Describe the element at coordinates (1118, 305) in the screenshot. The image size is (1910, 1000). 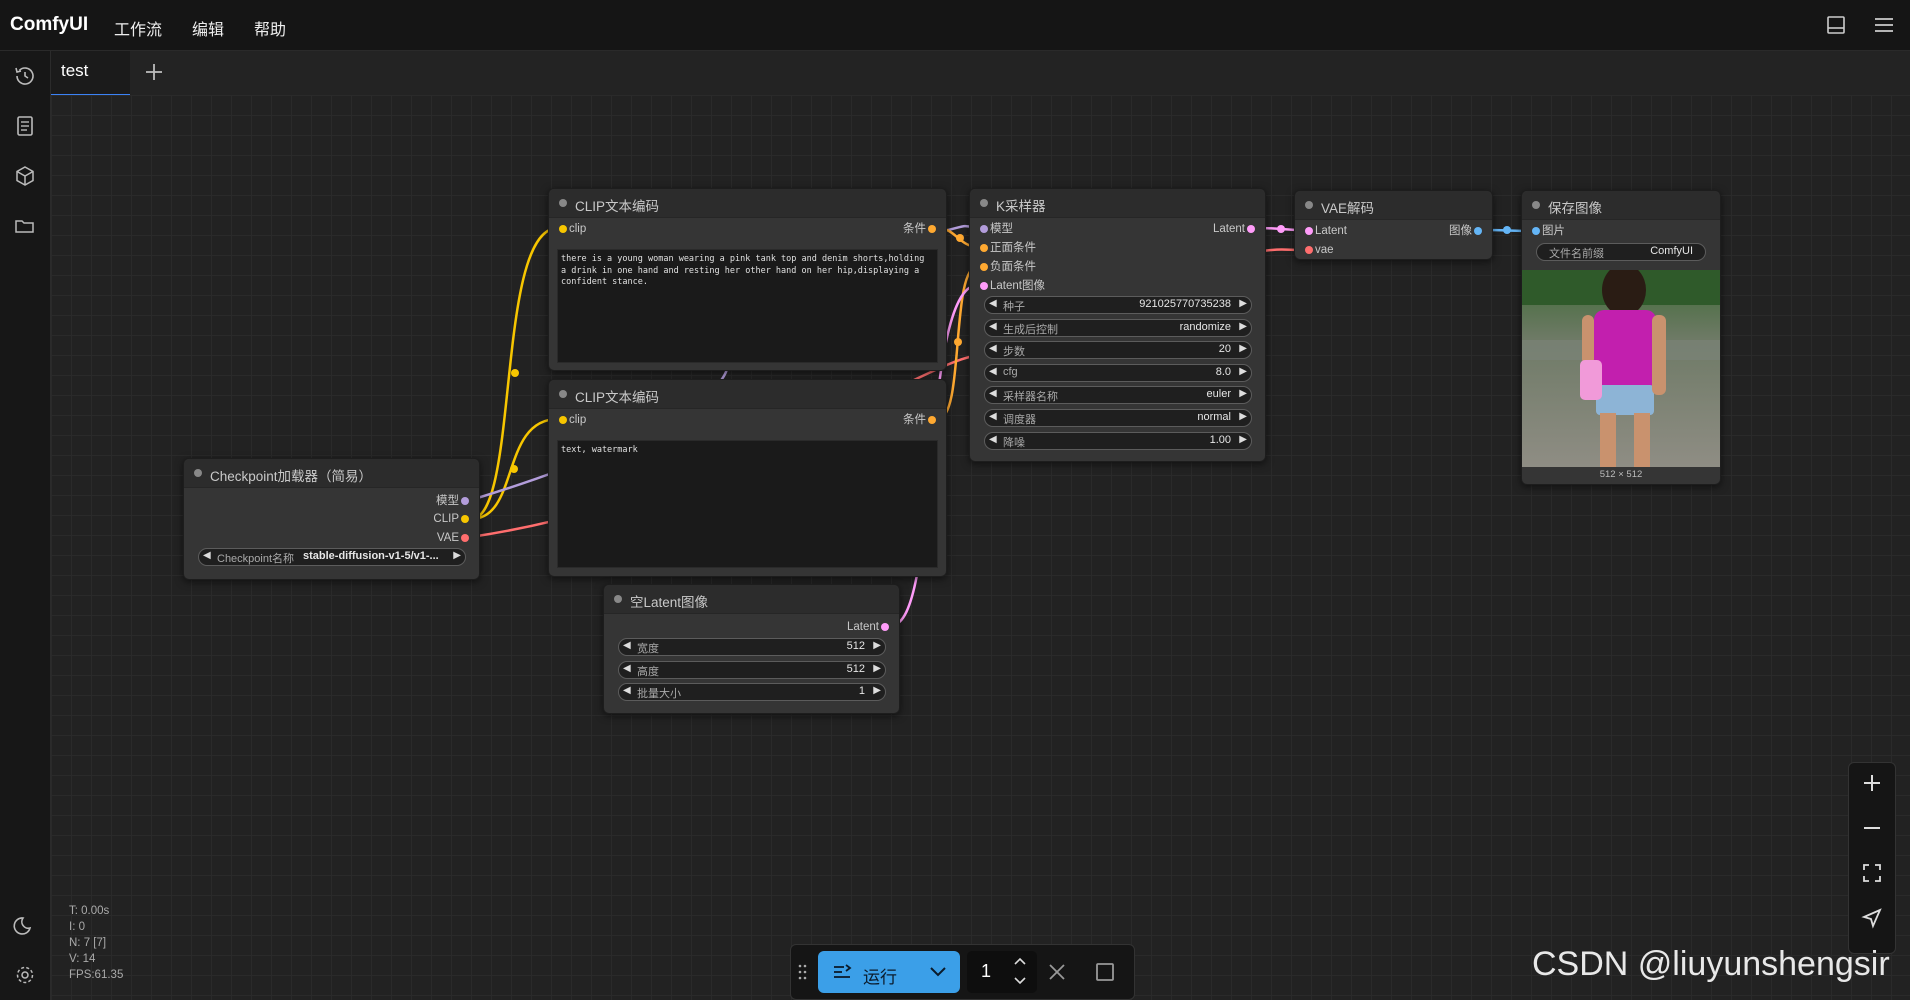
I see `seed-widget: ◀ 种子 921025770735238 ▶` at that location.